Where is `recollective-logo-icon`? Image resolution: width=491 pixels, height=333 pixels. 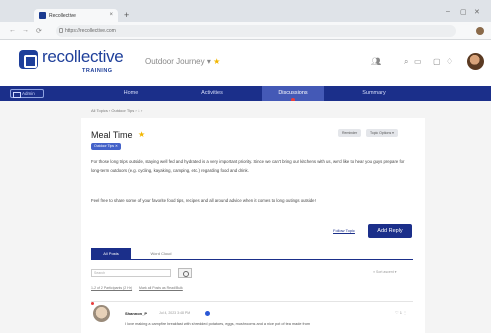
recollective-logo-icon is located at coordinates (28, 59).